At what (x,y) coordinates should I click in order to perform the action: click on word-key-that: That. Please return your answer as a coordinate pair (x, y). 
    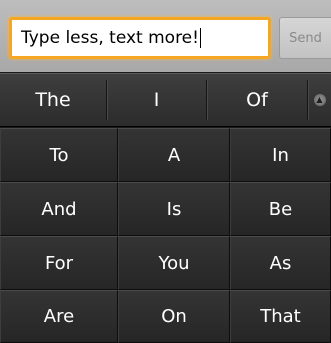
    Looking at the image, I should click on (280, 316).